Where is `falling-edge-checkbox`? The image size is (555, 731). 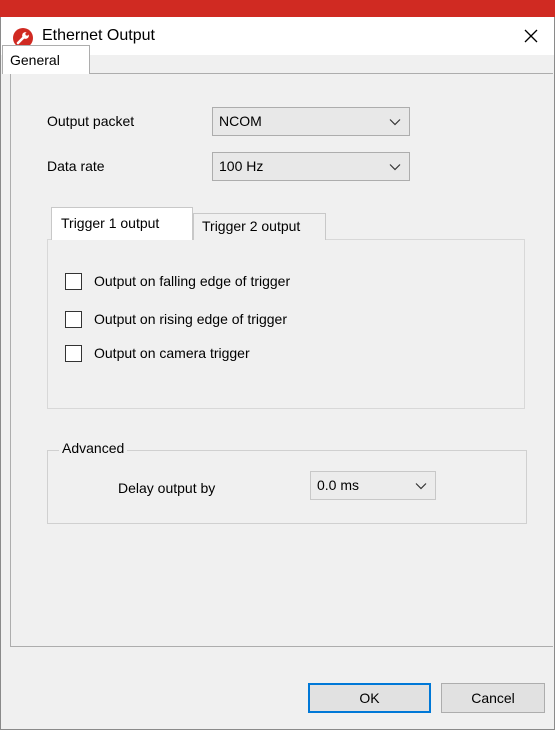 falling-edge-checkbox is located at coordinates (73, 281).